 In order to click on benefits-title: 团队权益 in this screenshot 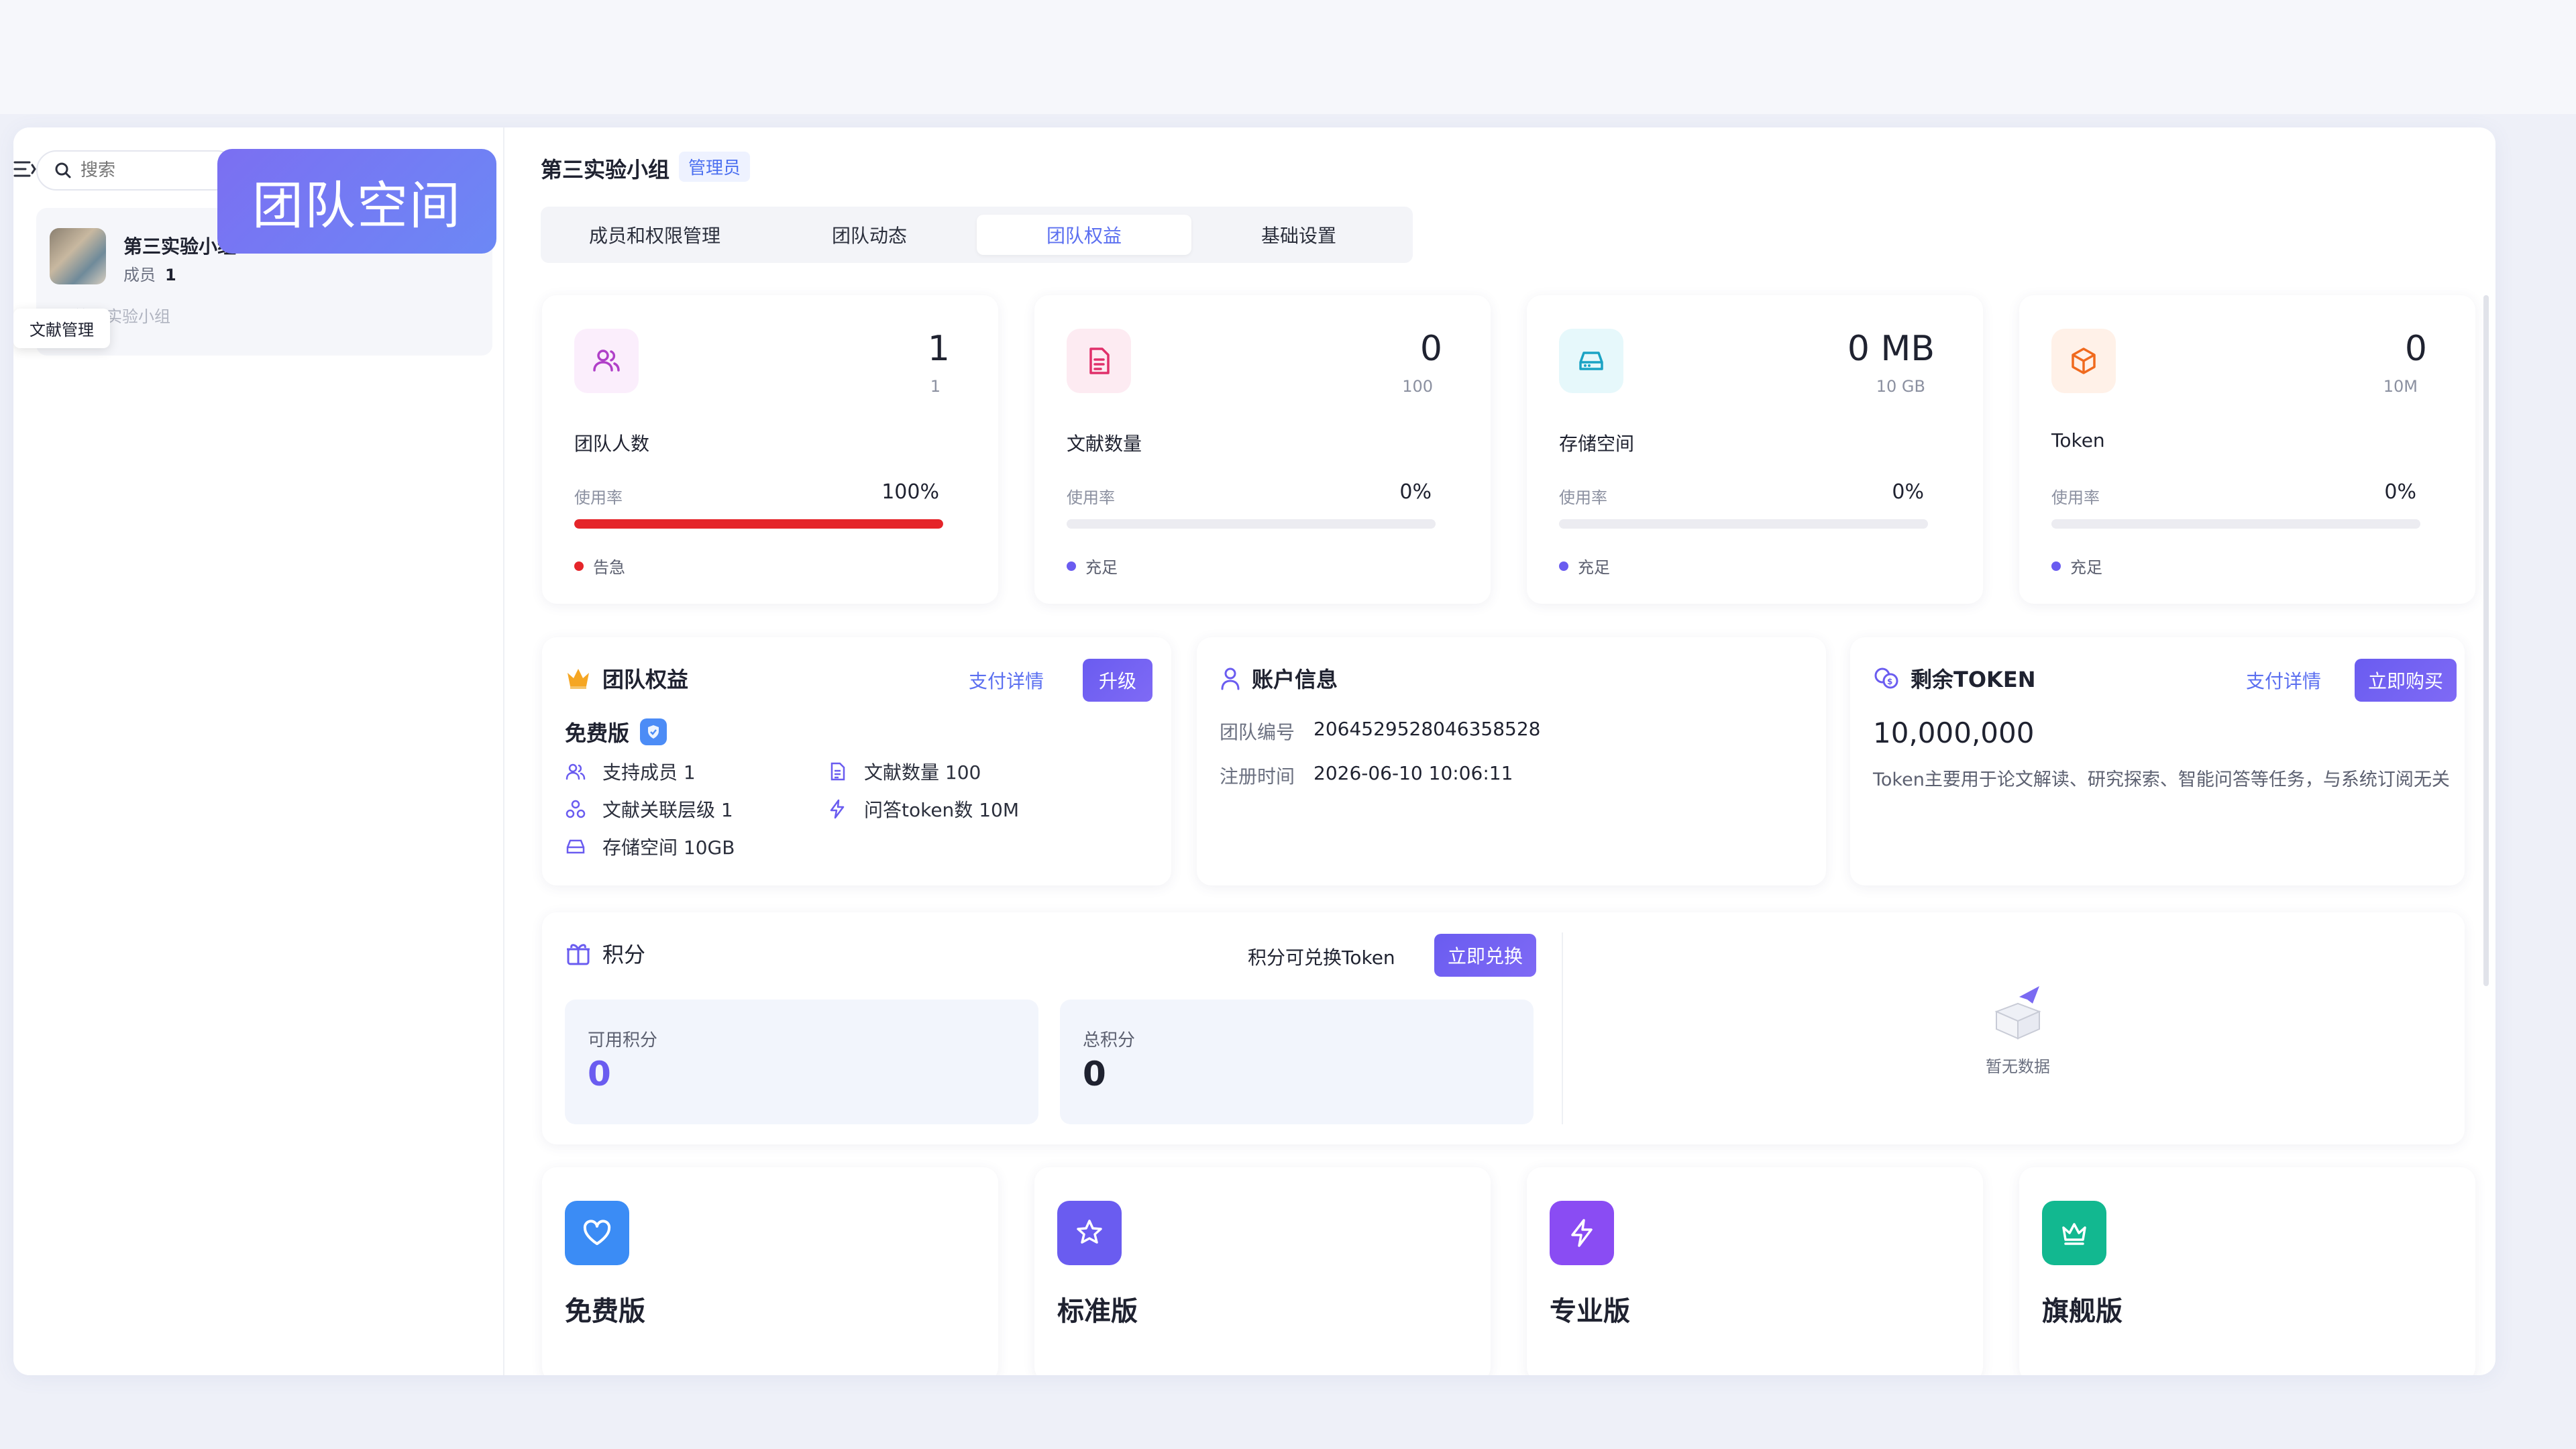, I will do `click(645, 679)`.